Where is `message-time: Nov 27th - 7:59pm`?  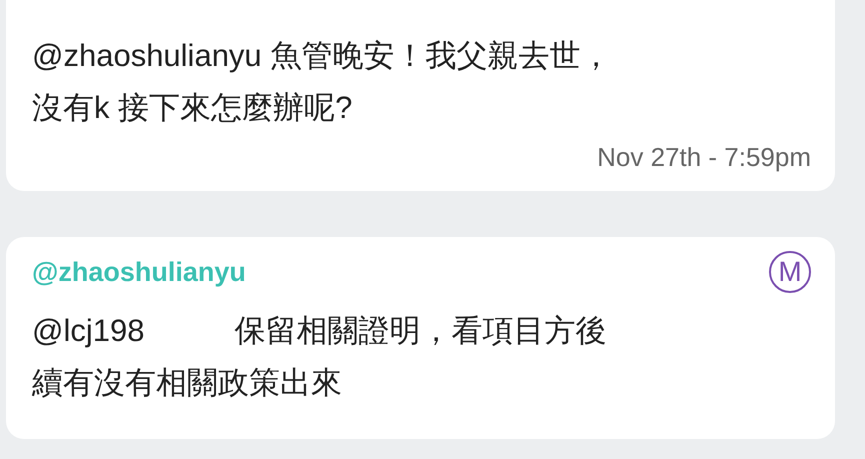 message-time: Nov 27th - 7:59pm is located at coordinates (704, 157).